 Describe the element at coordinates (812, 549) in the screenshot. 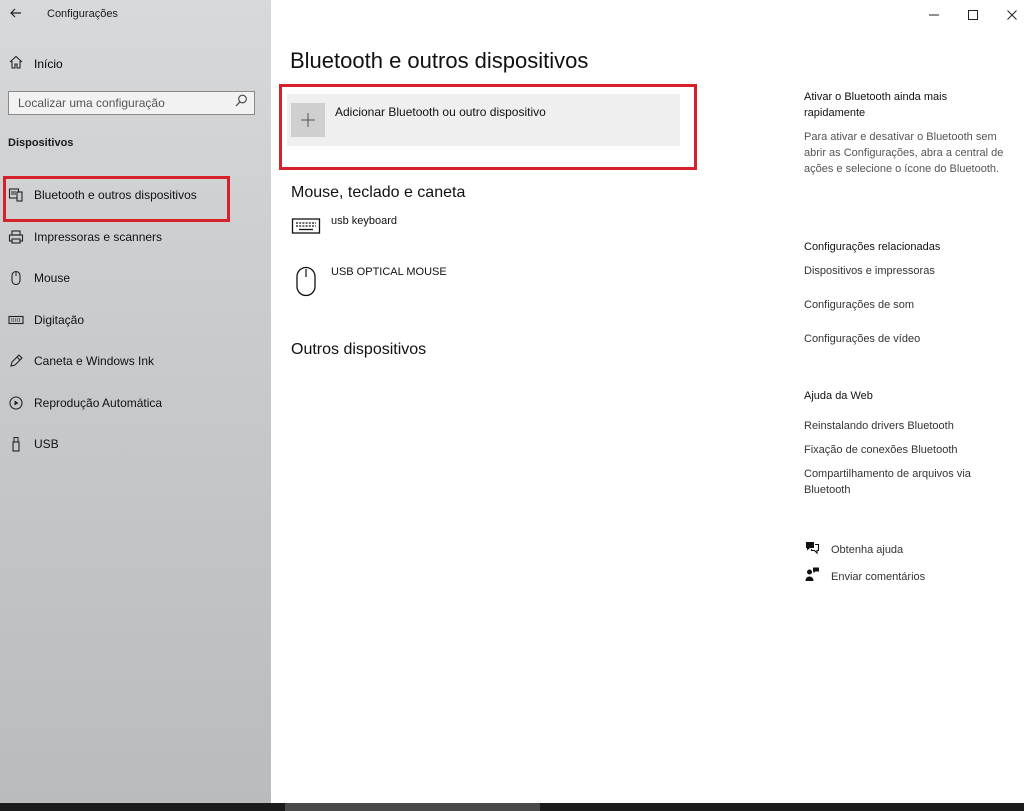

I see `chat-help-icon` at that location.